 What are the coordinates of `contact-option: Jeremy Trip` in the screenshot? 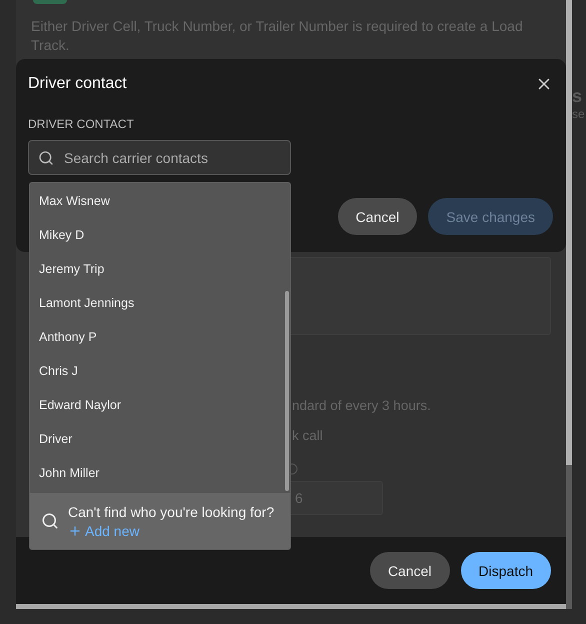 It's located at (160, 269).